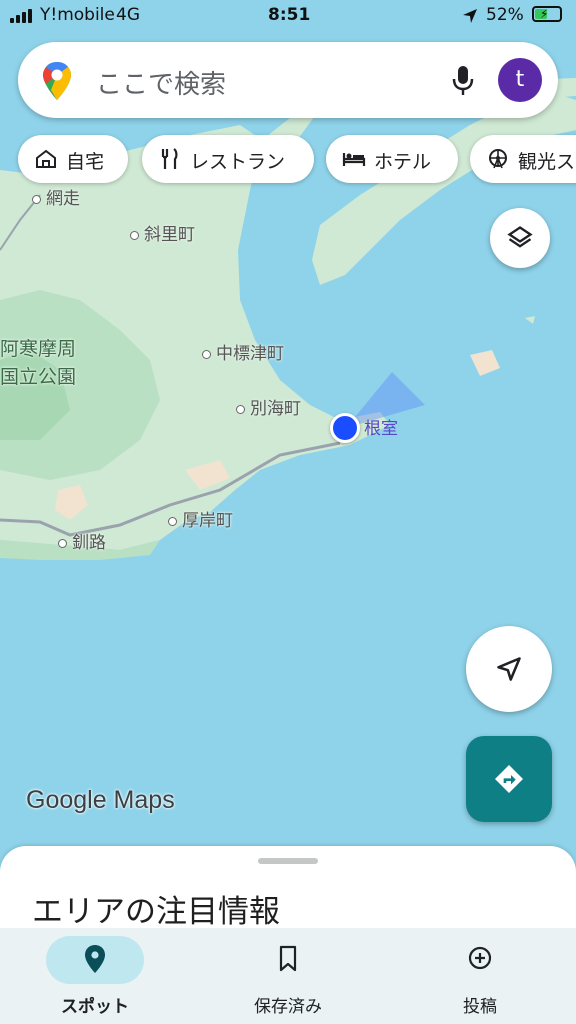 Image resolution: width=576 pixels, height=1024 pixels. What do you see at coordinates (480, 976) in the screenshot?
I see `nav-tab-contribute: 投稿` at bounding box center [480, 976].